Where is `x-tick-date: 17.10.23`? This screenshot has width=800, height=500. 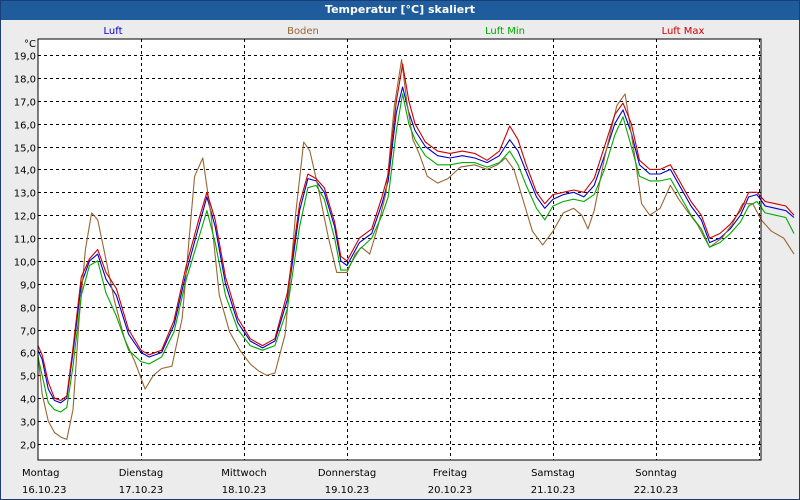 x-tick-date: 17.10.23 is located at coordinates (141, 490).